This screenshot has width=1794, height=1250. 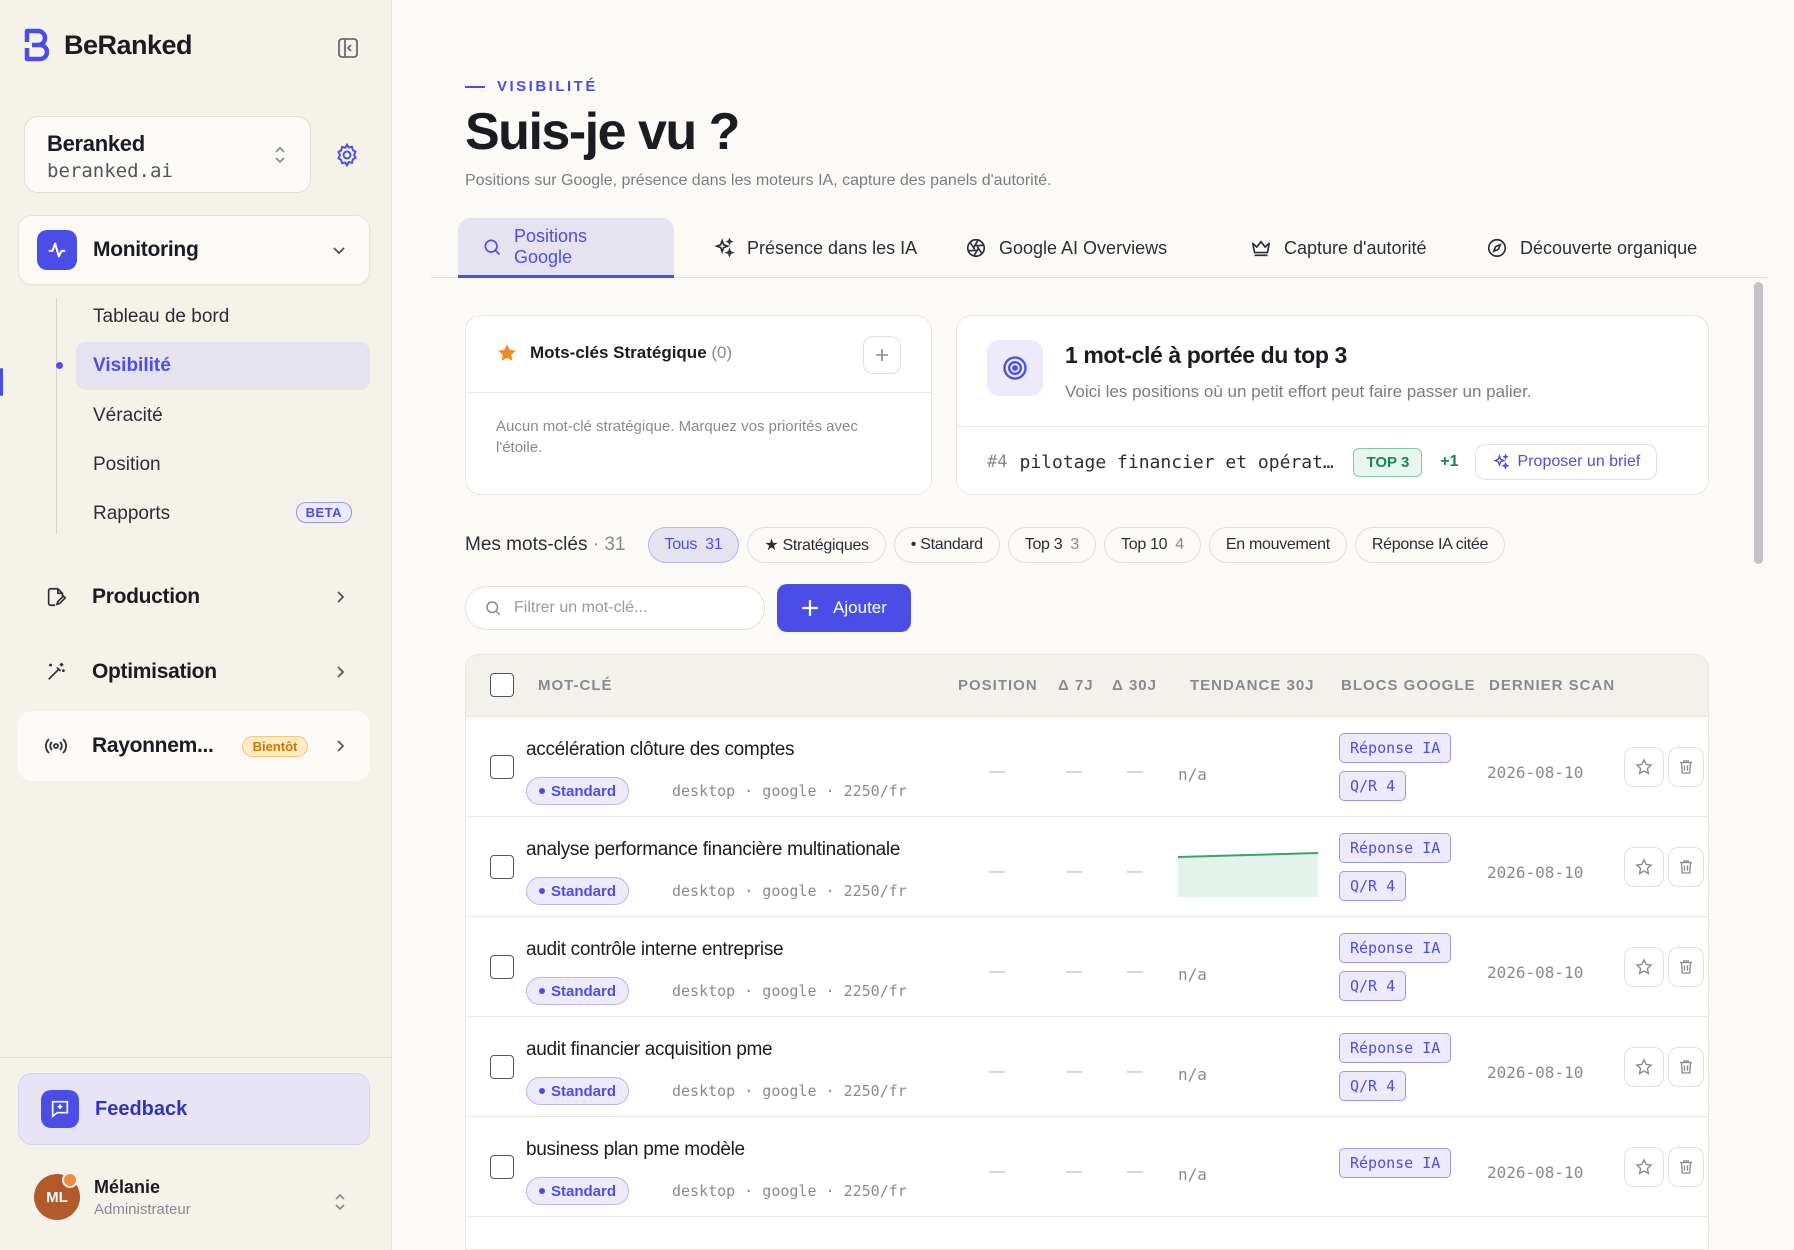 I want to click on chip-label: • Standard, so click(x=946, y=544).